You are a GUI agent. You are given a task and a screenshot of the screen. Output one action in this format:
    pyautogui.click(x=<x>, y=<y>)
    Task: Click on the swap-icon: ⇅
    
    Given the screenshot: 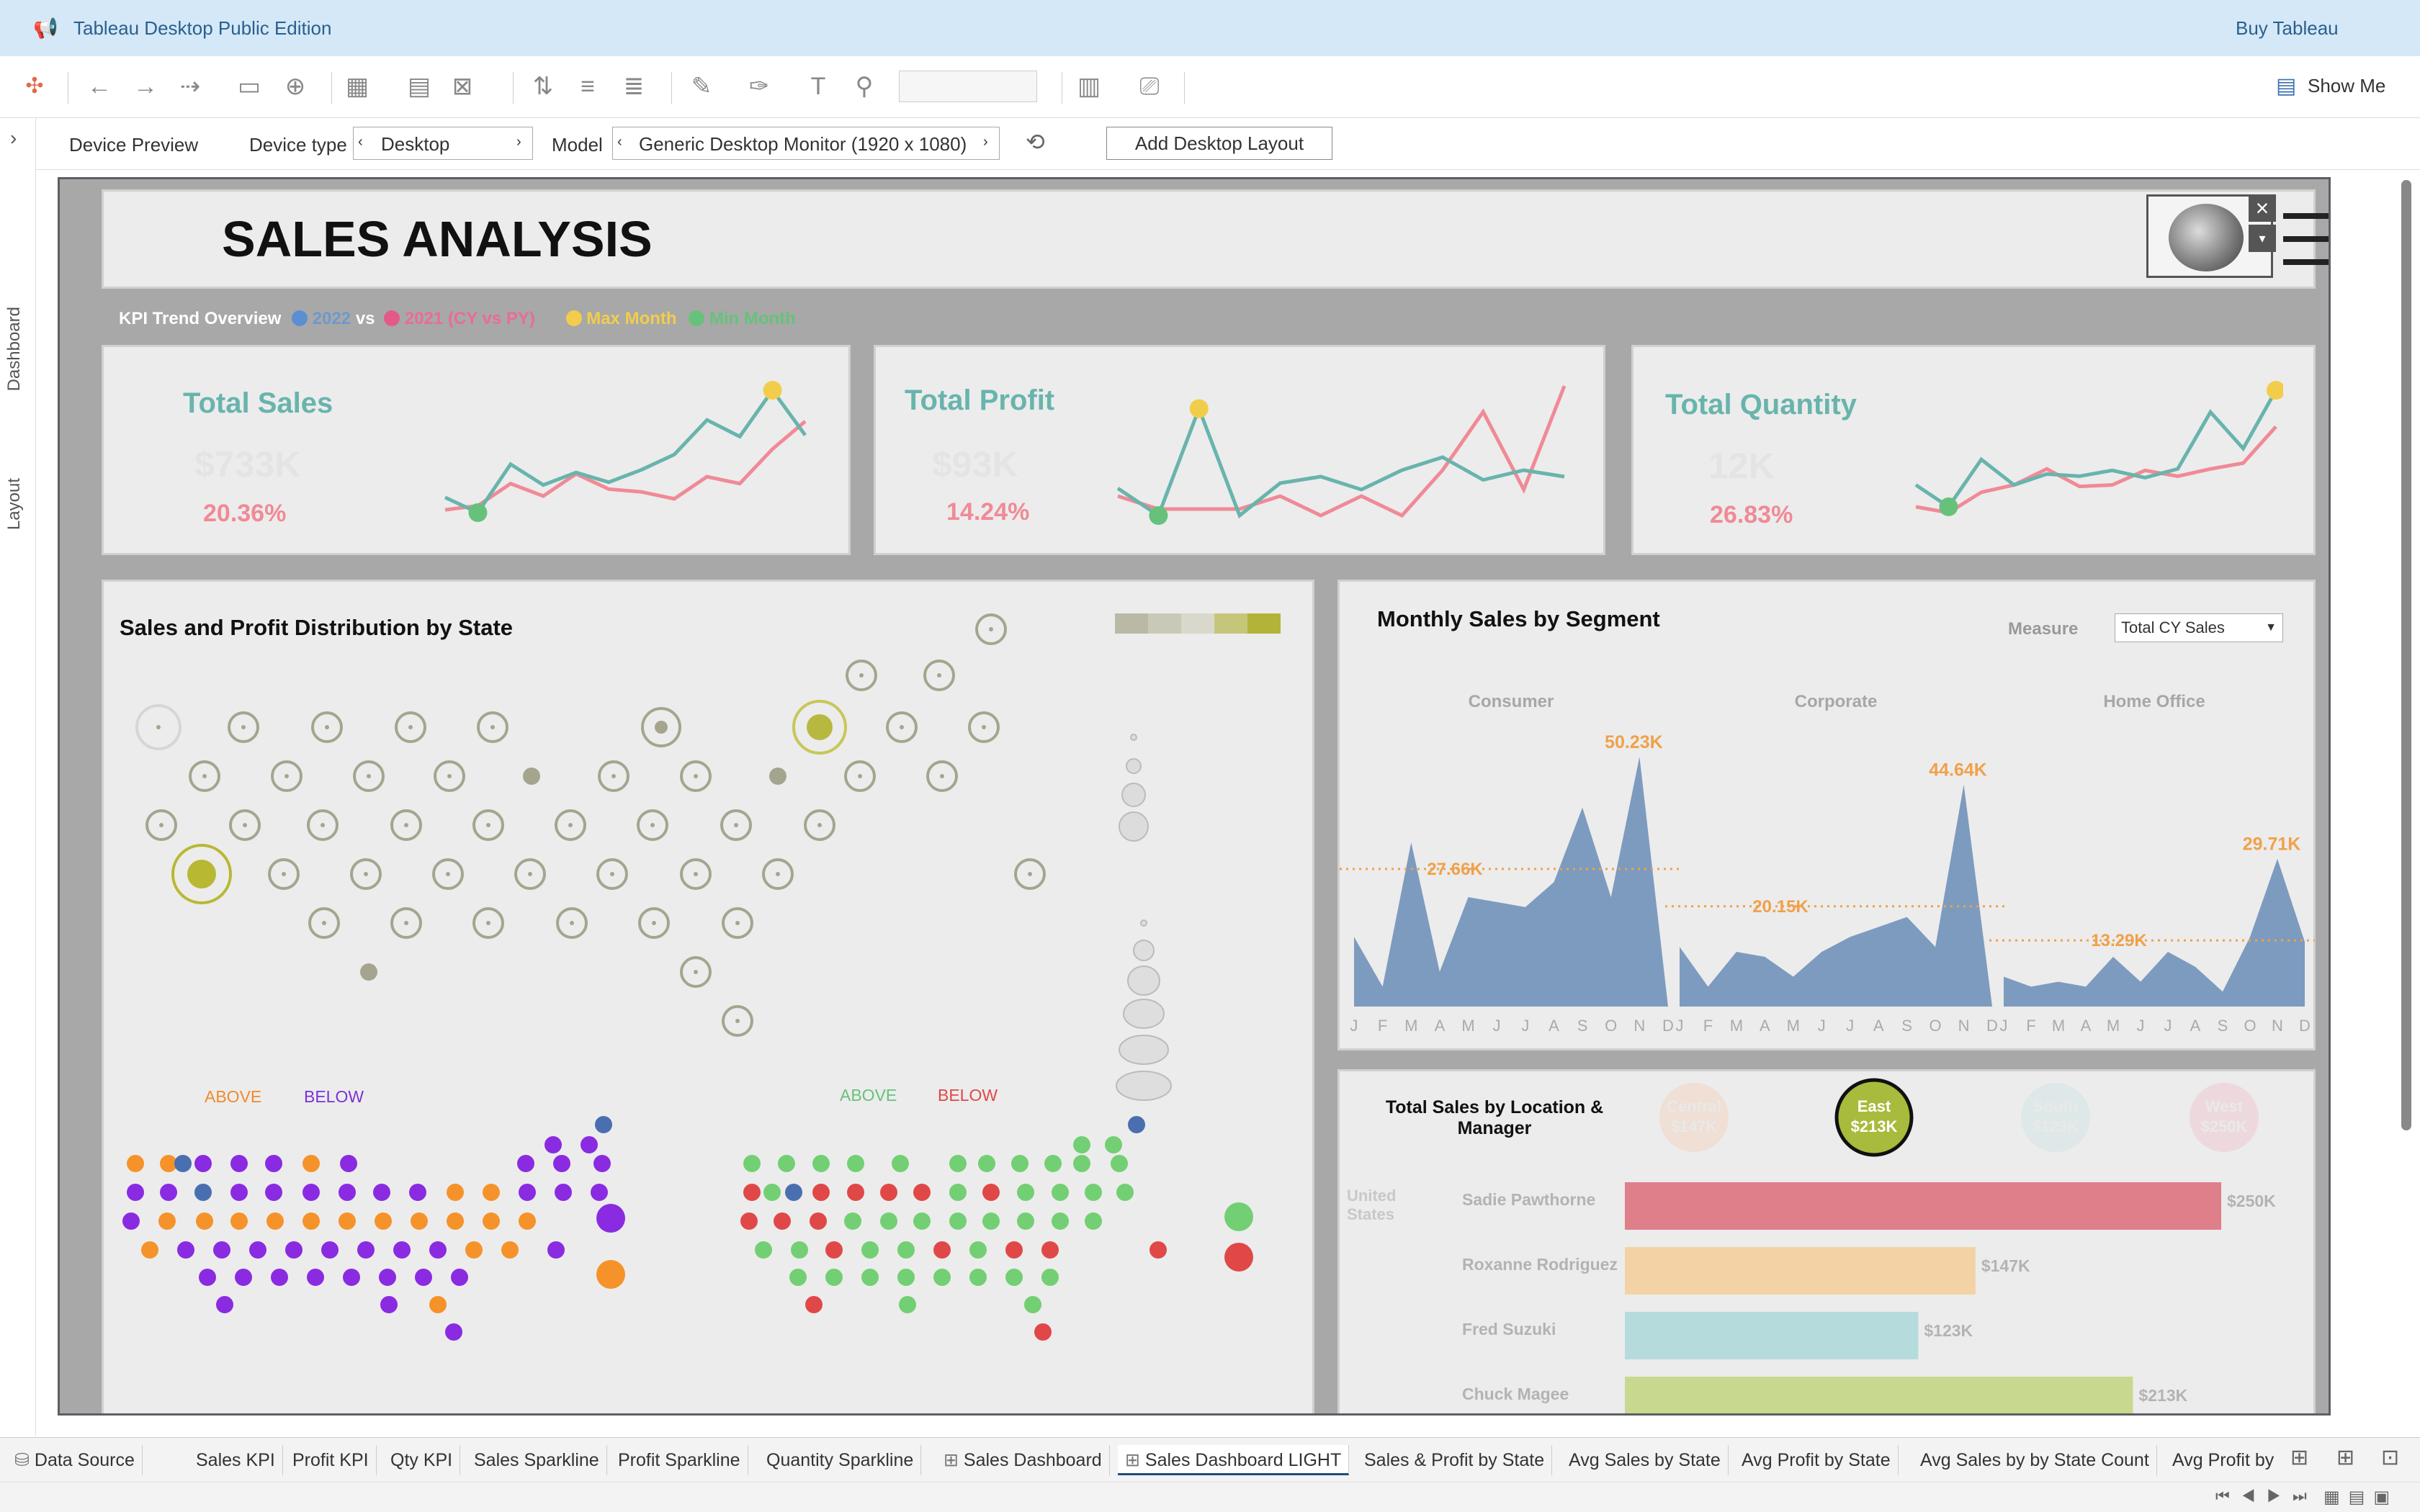 What is the action you would take?
    pyautogui.click(x=543, y=86)
    